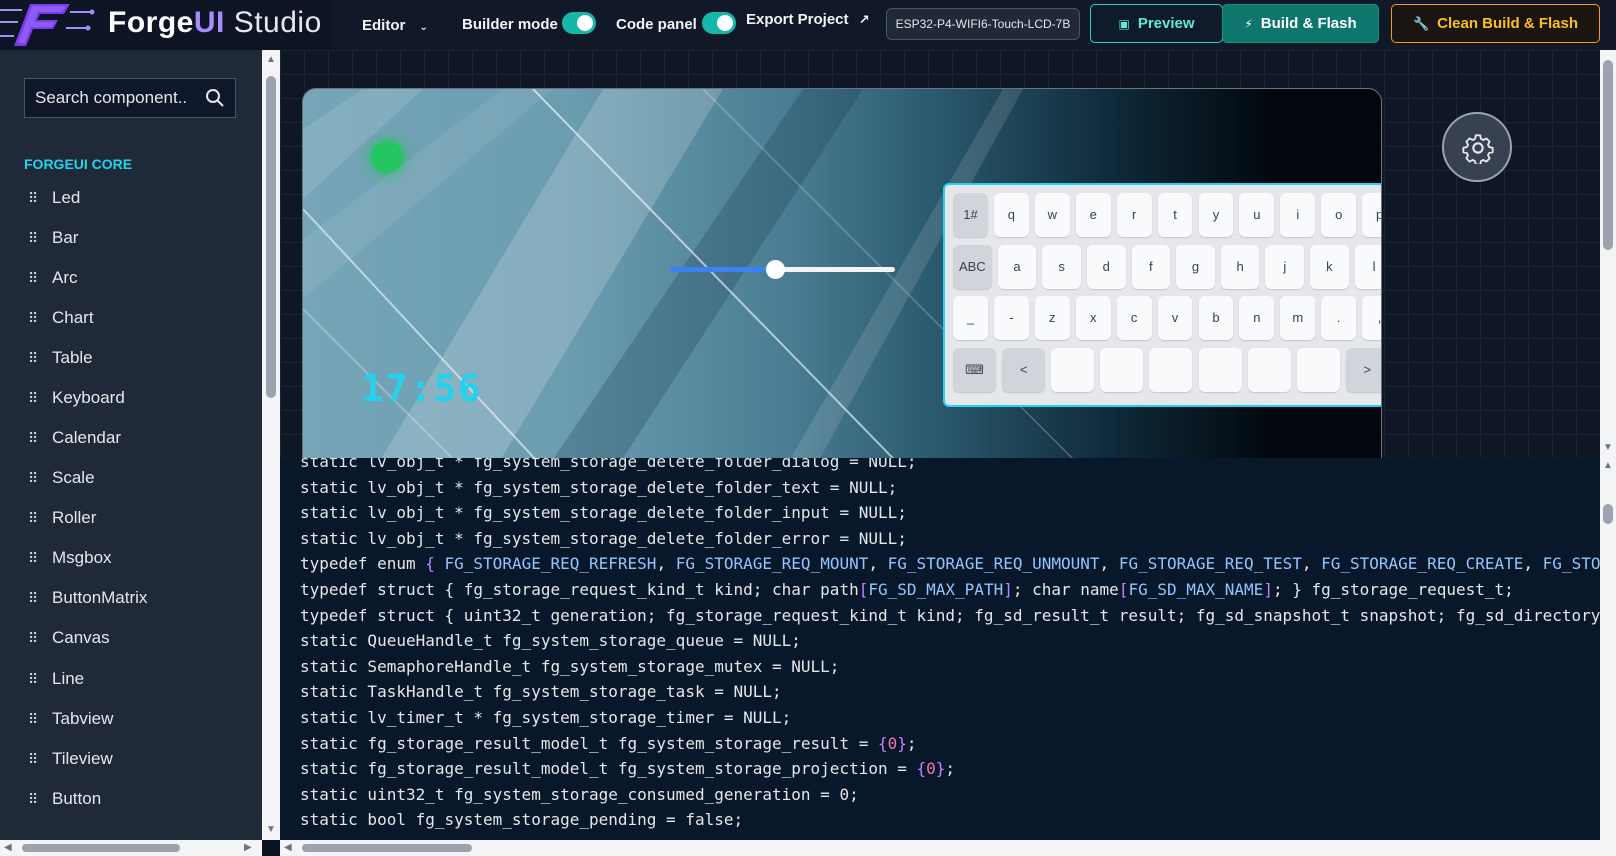  What do you see at coordinates (983, 24) in the screenshot?
I see `device-select: ESP32-P4-WIFI6-Touch-LCD-7B` at bounding box center [983, 24].